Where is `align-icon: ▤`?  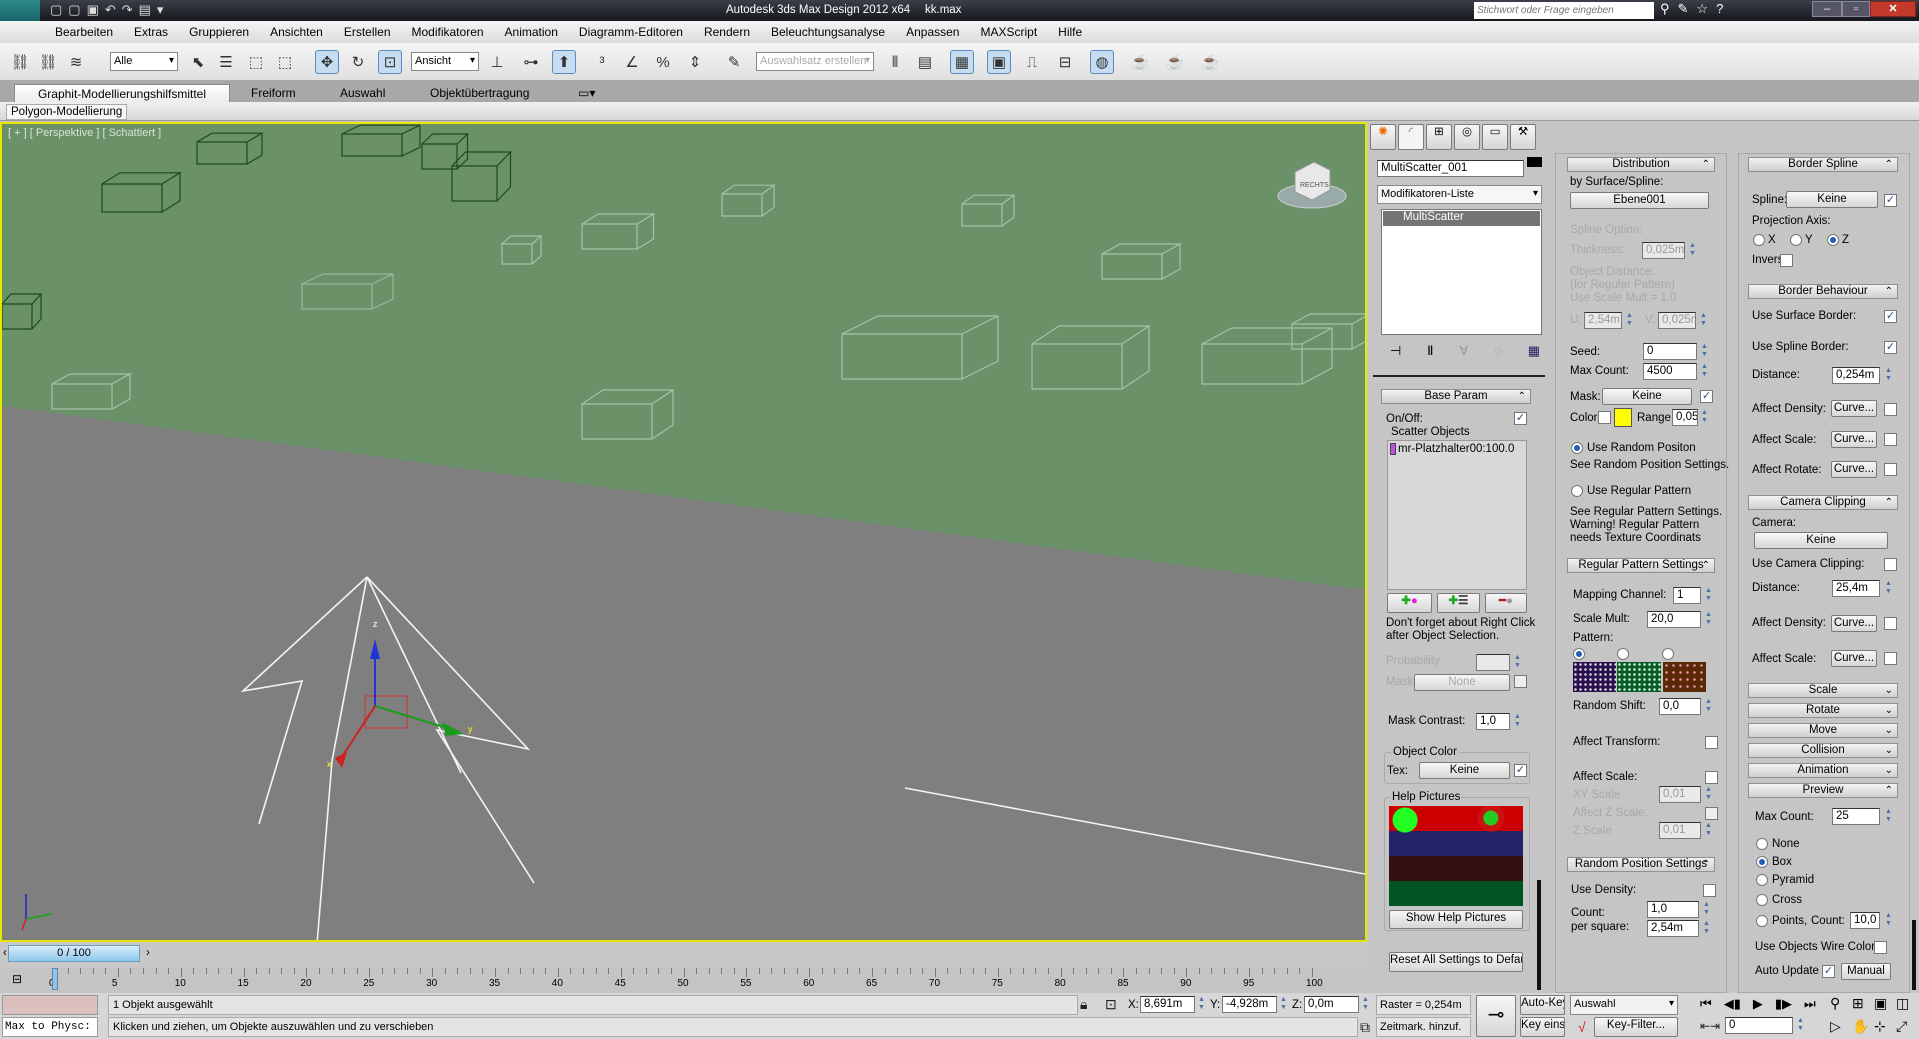
align-icon: ▤ is located at coordinates (925, 62).